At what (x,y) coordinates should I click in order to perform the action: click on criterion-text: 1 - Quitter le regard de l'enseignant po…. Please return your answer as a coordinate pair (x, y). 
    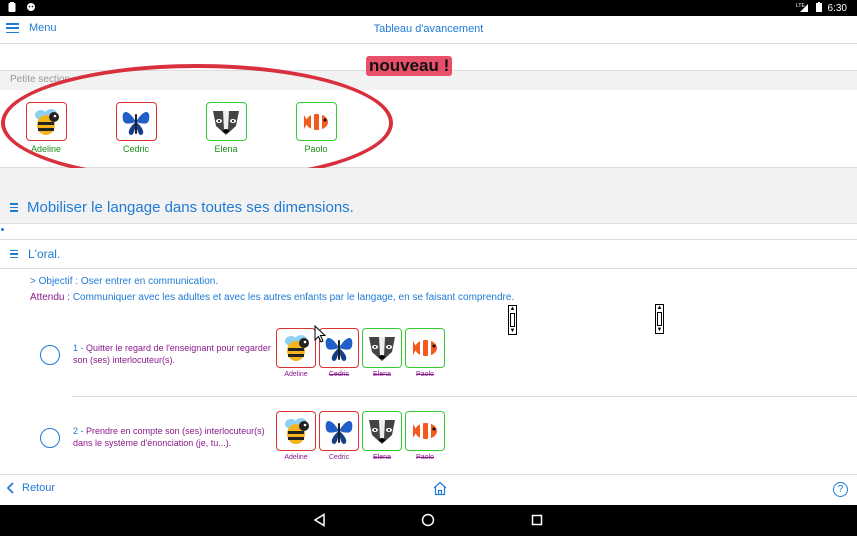
    Looking at the image, I should click on (173, 354).